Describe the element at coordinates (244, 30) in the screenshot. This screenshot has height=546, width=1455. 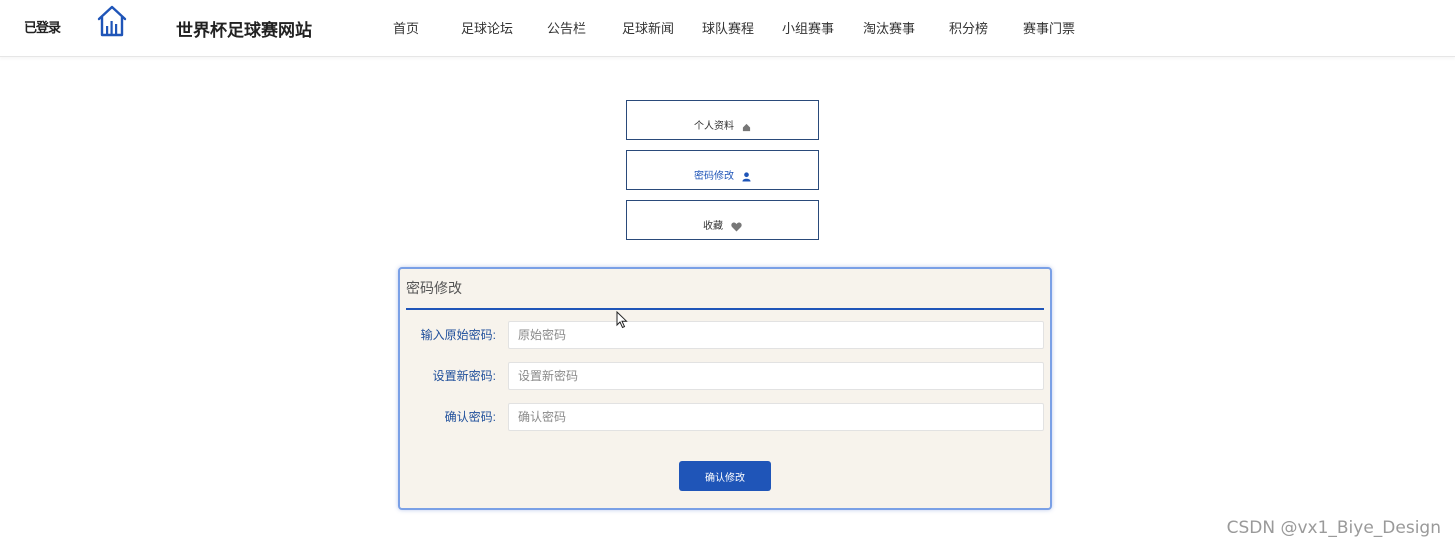
I see `site-title: 世界杯足球赛网站` at that location.